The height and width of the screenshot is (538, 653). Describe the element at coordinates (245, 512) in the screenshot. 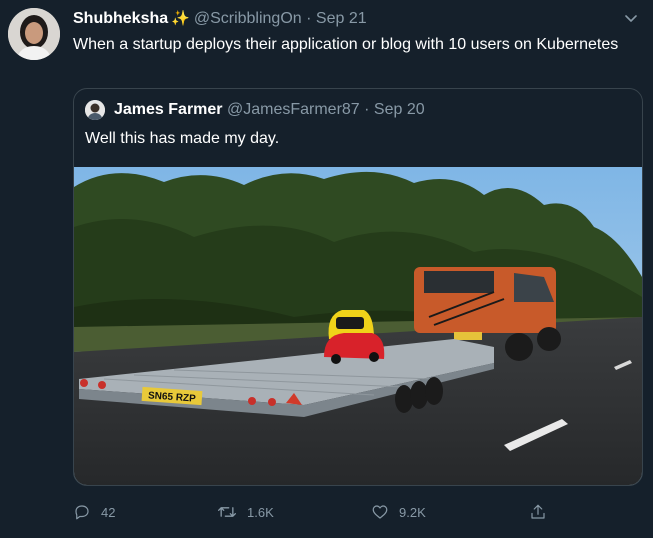

I see `retweet-button: 1.6K` at that location.